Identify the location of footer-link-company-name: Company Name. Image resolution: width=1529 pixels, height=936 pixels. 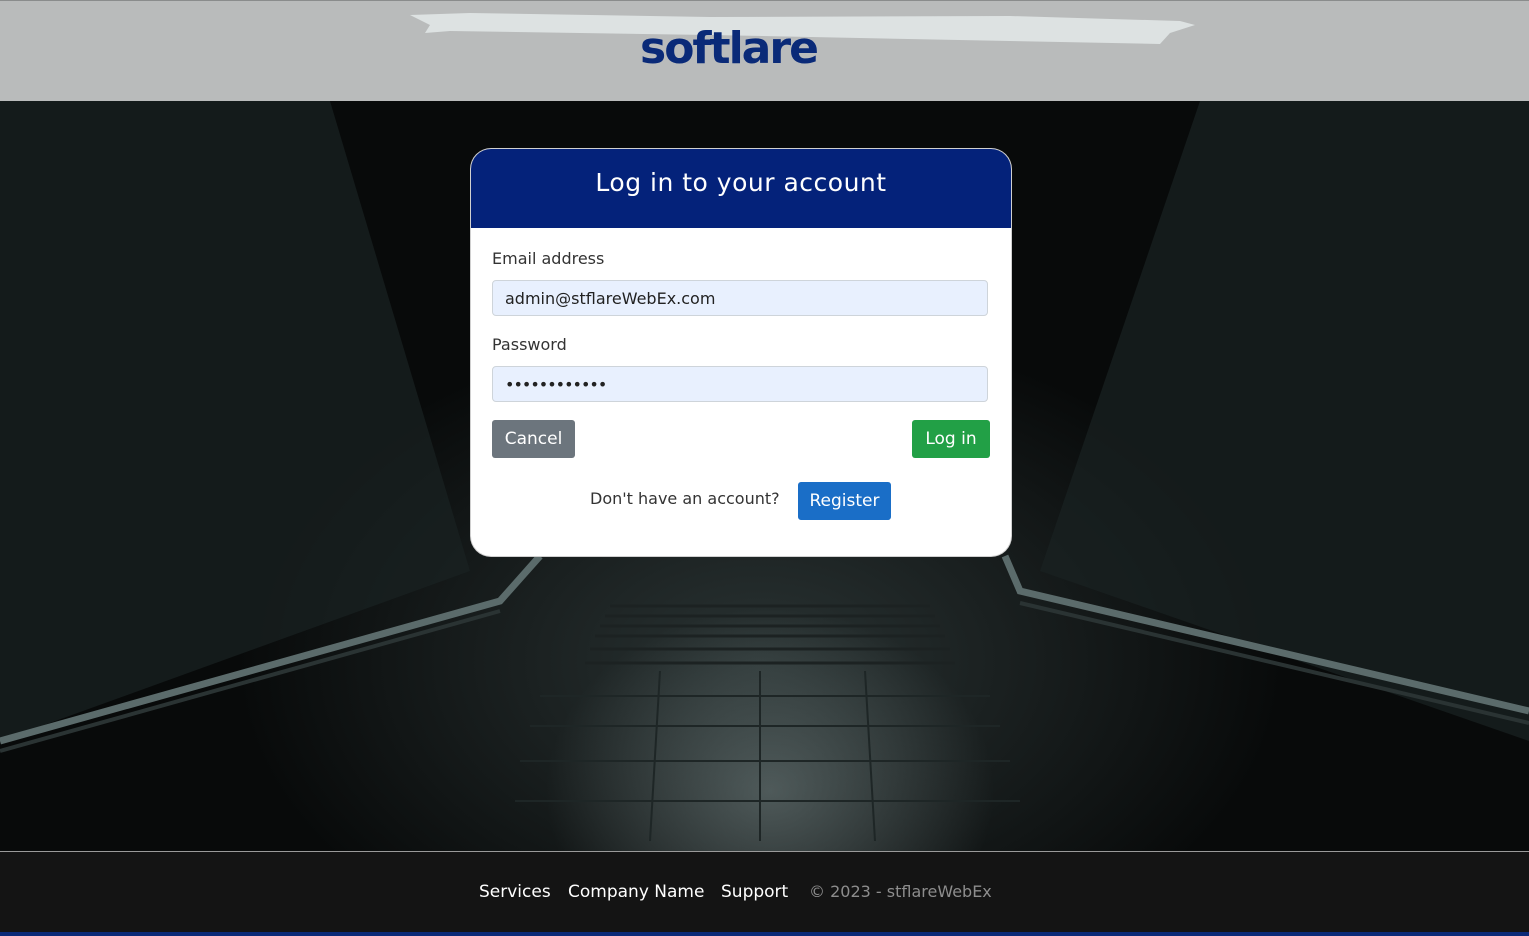
(636, 892).